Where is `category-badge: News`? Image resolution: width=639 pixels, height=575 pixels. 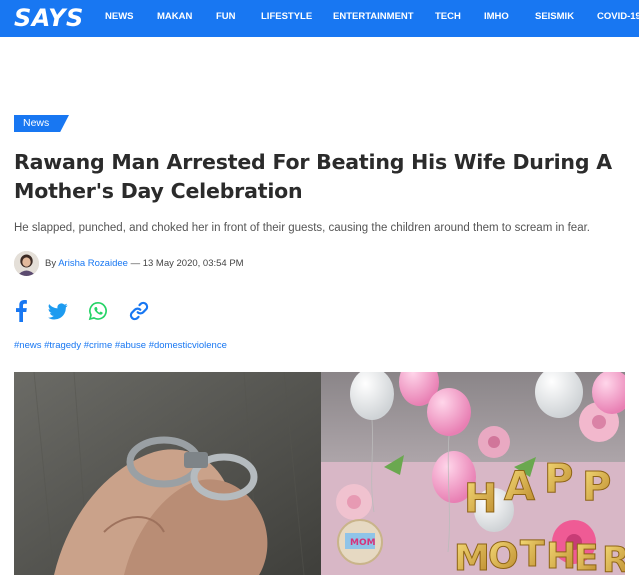 category-badge: News is located at coordinates (41, 123).